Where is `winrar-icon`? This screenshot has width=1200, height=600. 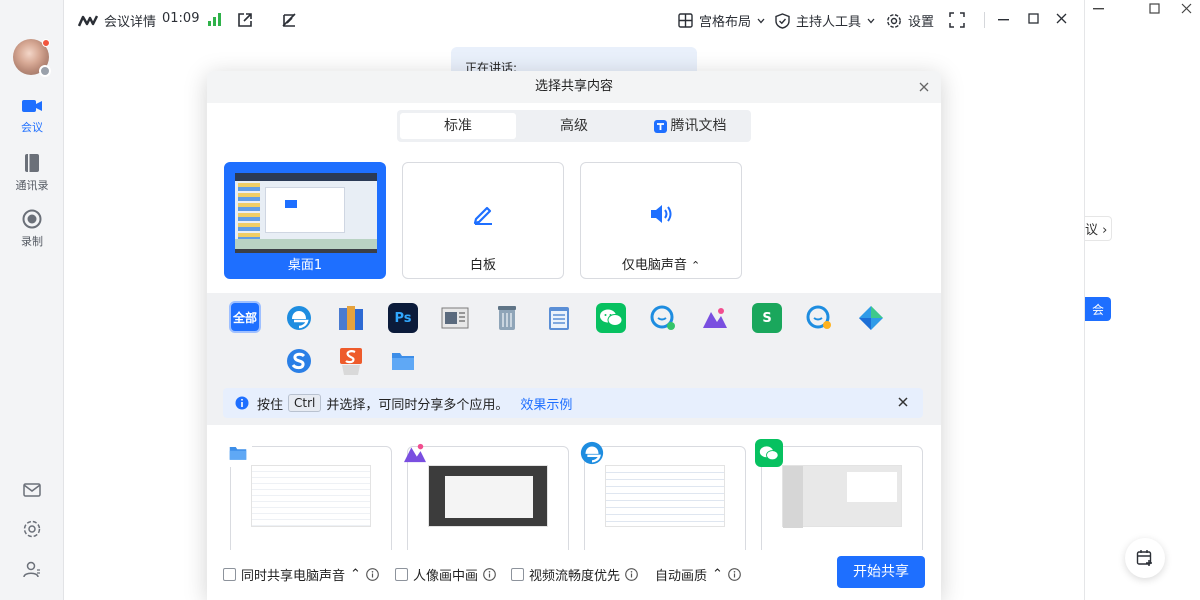 winrar-icon is located at coordinates (351, 318).